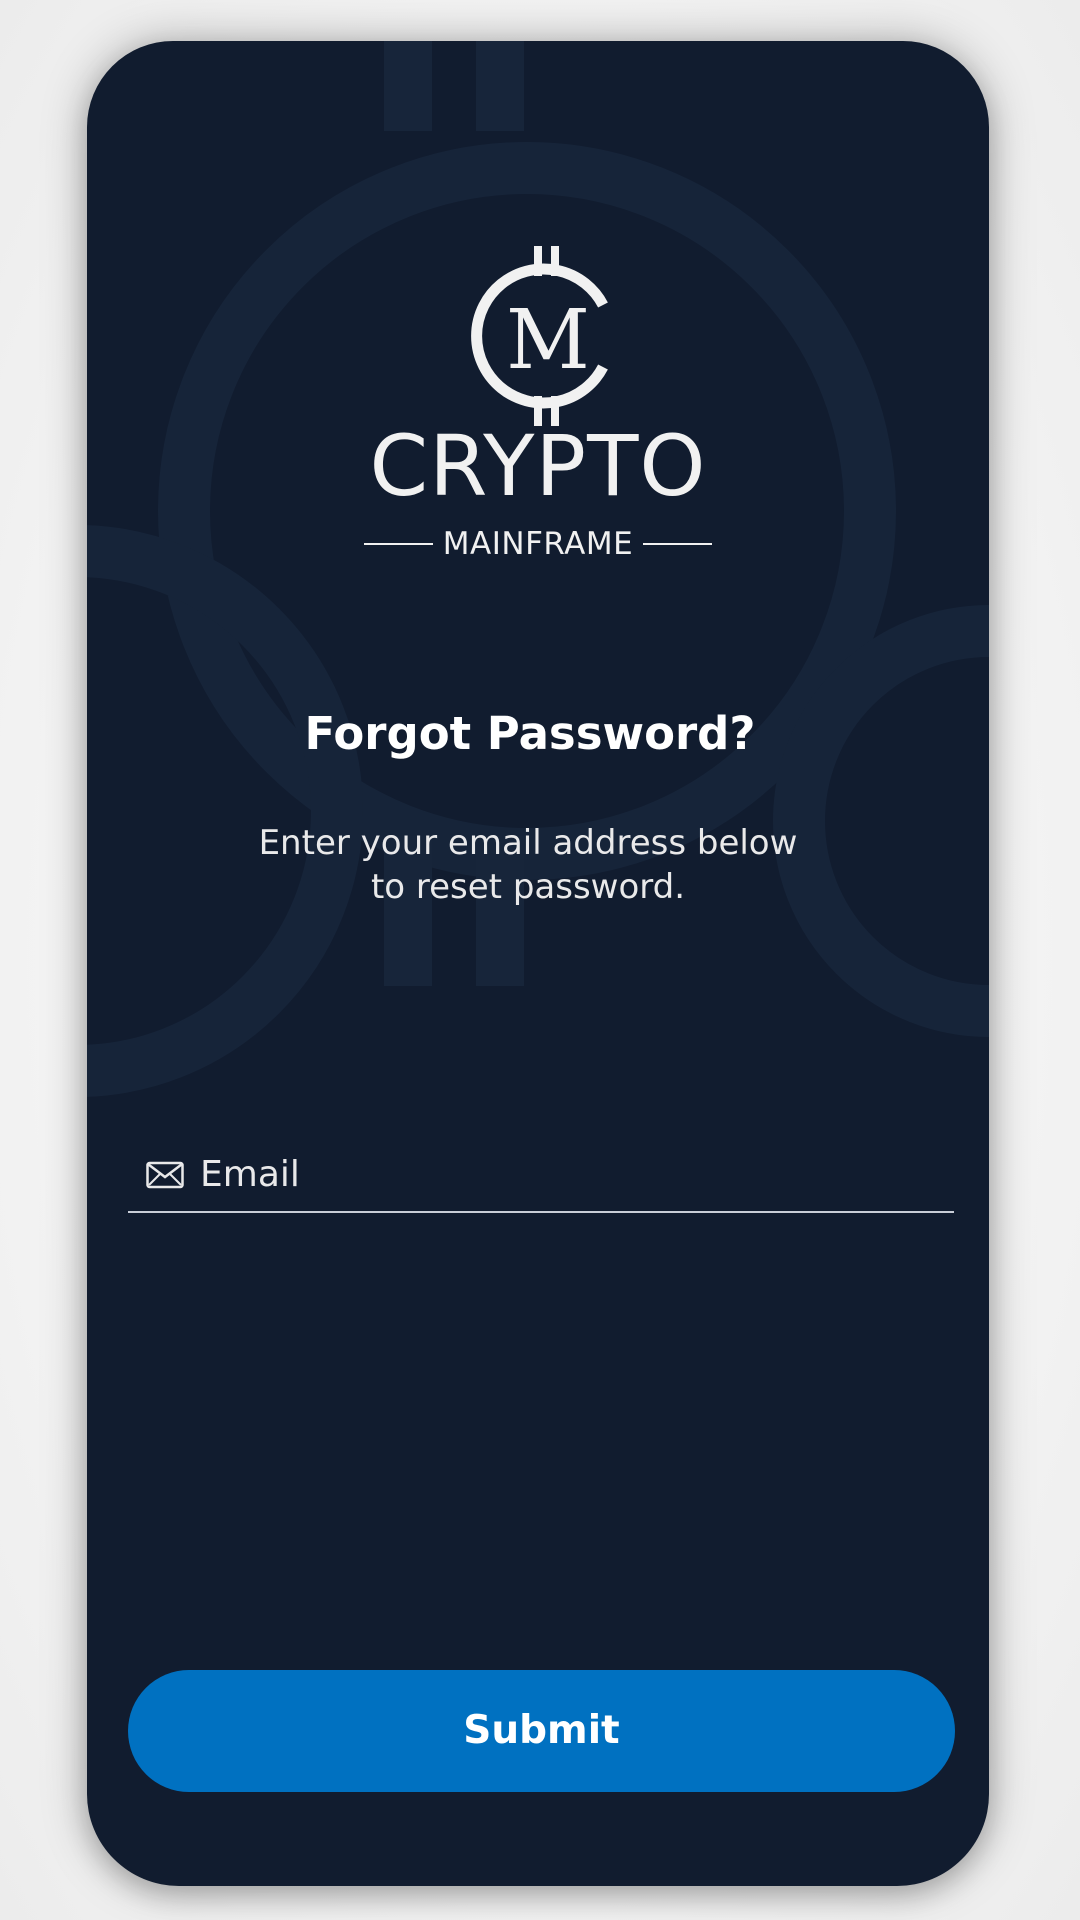 The image size is (1080, 1920). I want to click on brand-subtitle: MAINFRAME, so click(538, 543).